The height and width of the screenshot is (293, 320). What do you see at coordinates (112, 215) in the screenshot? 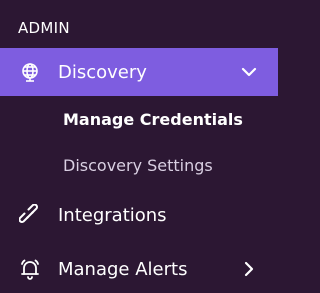
I see `nav-label-integrations: Integrations` at bounding box center [112, 215].